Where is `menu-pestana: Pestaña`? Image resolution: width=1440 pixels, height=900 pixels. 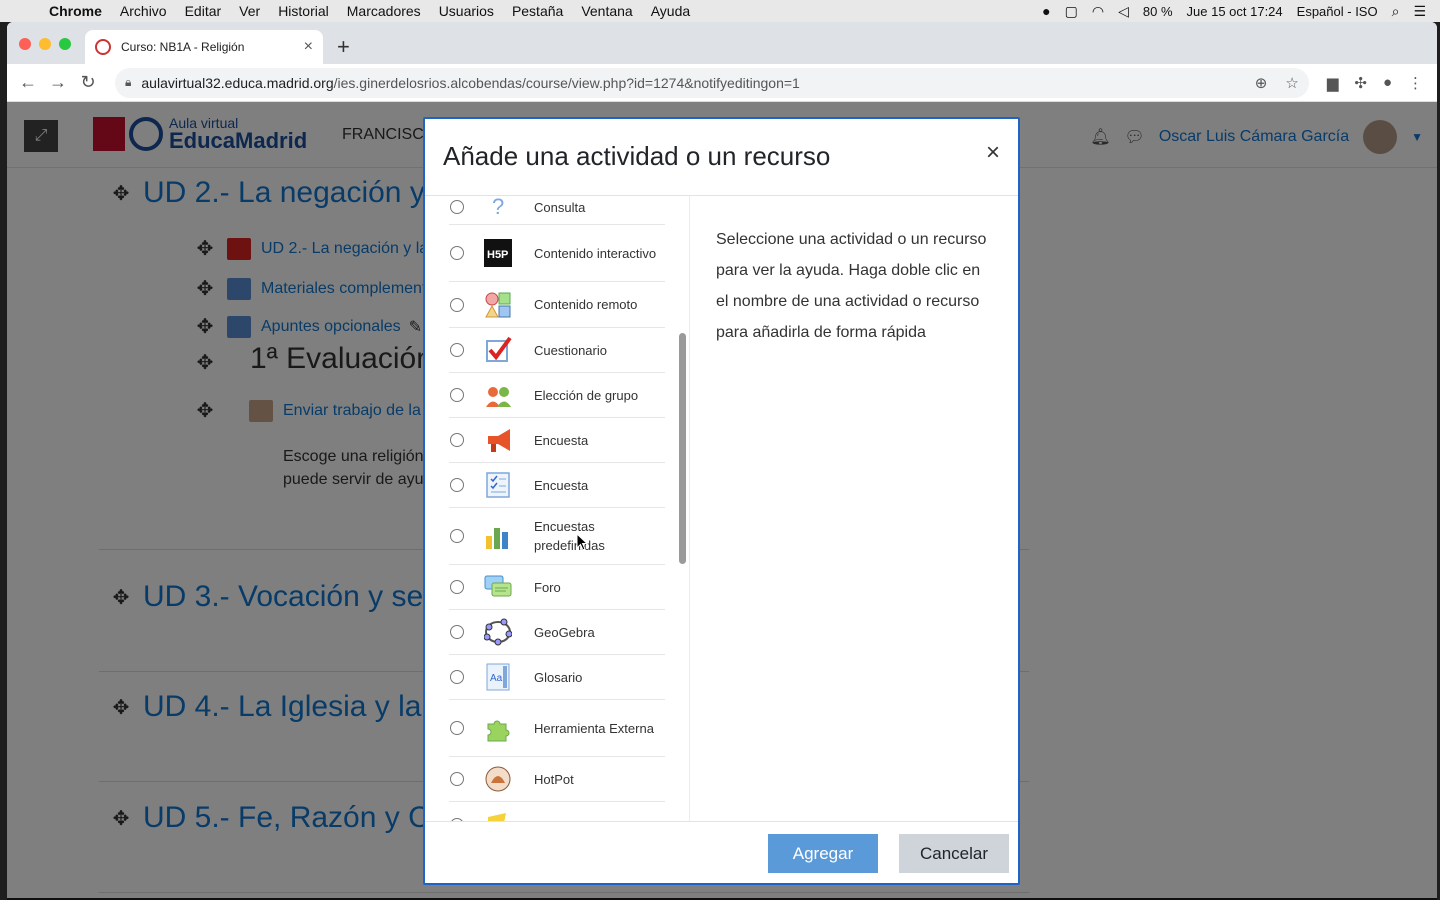
menu-pestana: Pestaña is located at coordinates (537, 11).